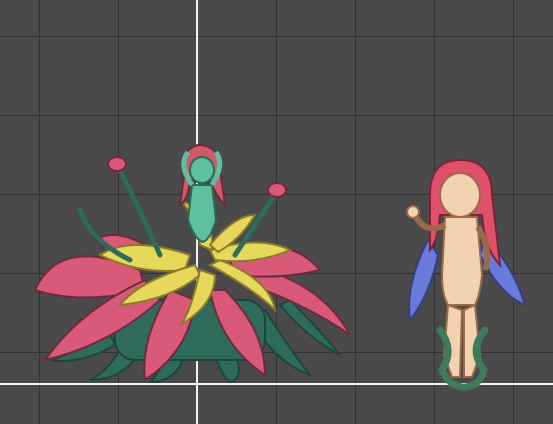  What do you see at coordinates (462, 358) in the screenshot?
I see `entangling-vines` at bounding box center [462, 358].